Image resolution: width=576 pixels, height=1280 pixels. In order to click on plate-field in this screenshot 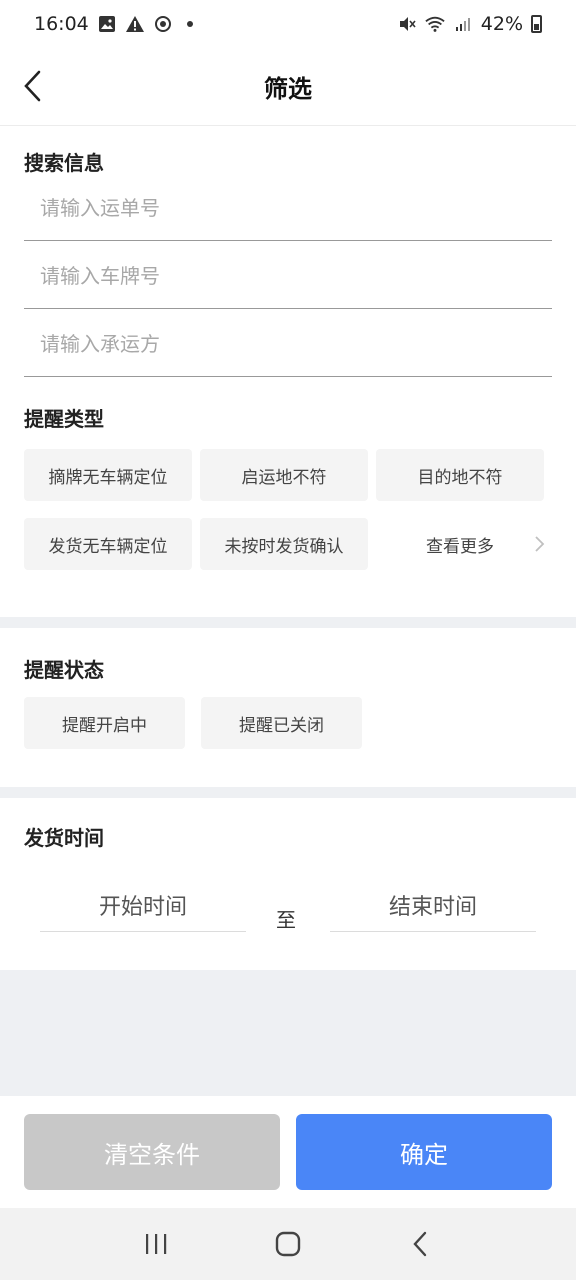, I will do `click(288, 276)`.